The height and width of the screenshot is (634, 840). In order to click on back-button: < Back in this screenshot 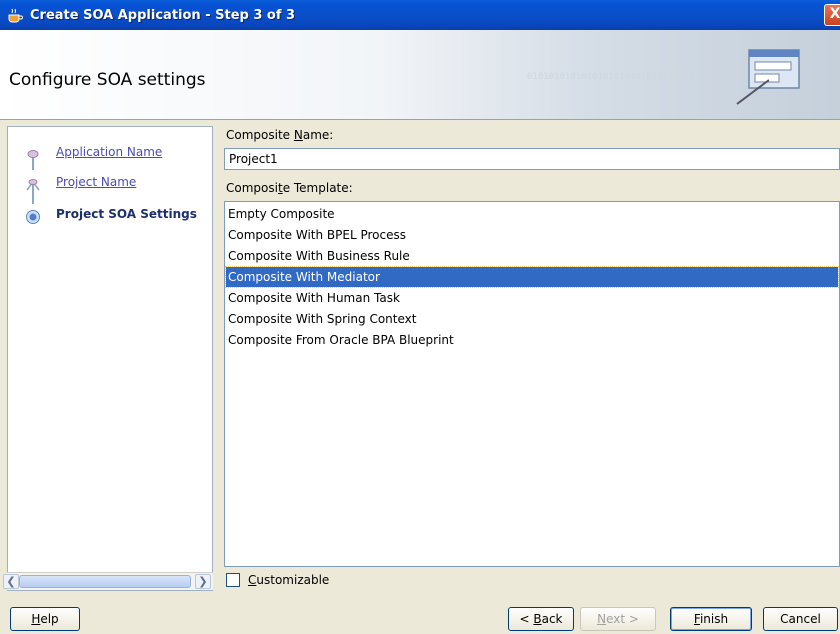, I will do `click(541, 619)`.